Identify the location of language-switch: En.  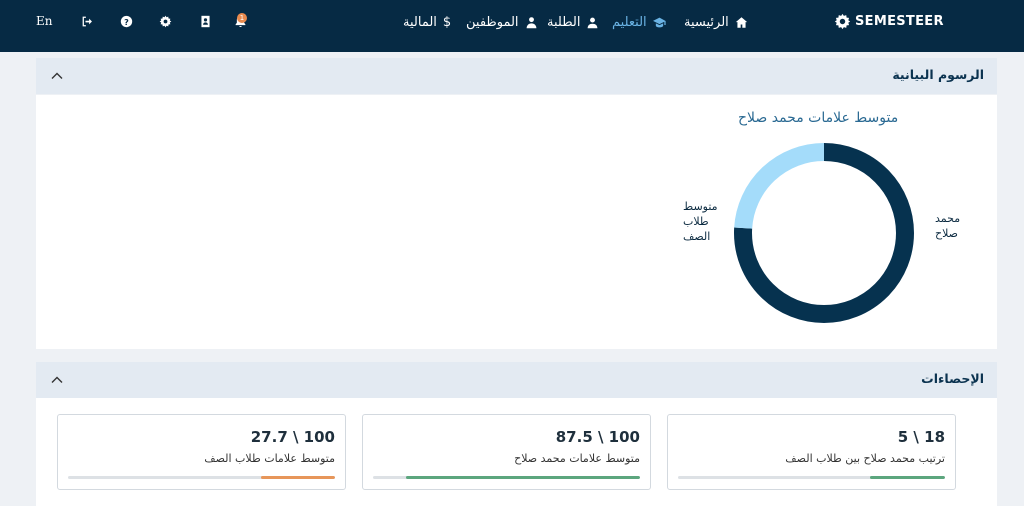
(44, 21).